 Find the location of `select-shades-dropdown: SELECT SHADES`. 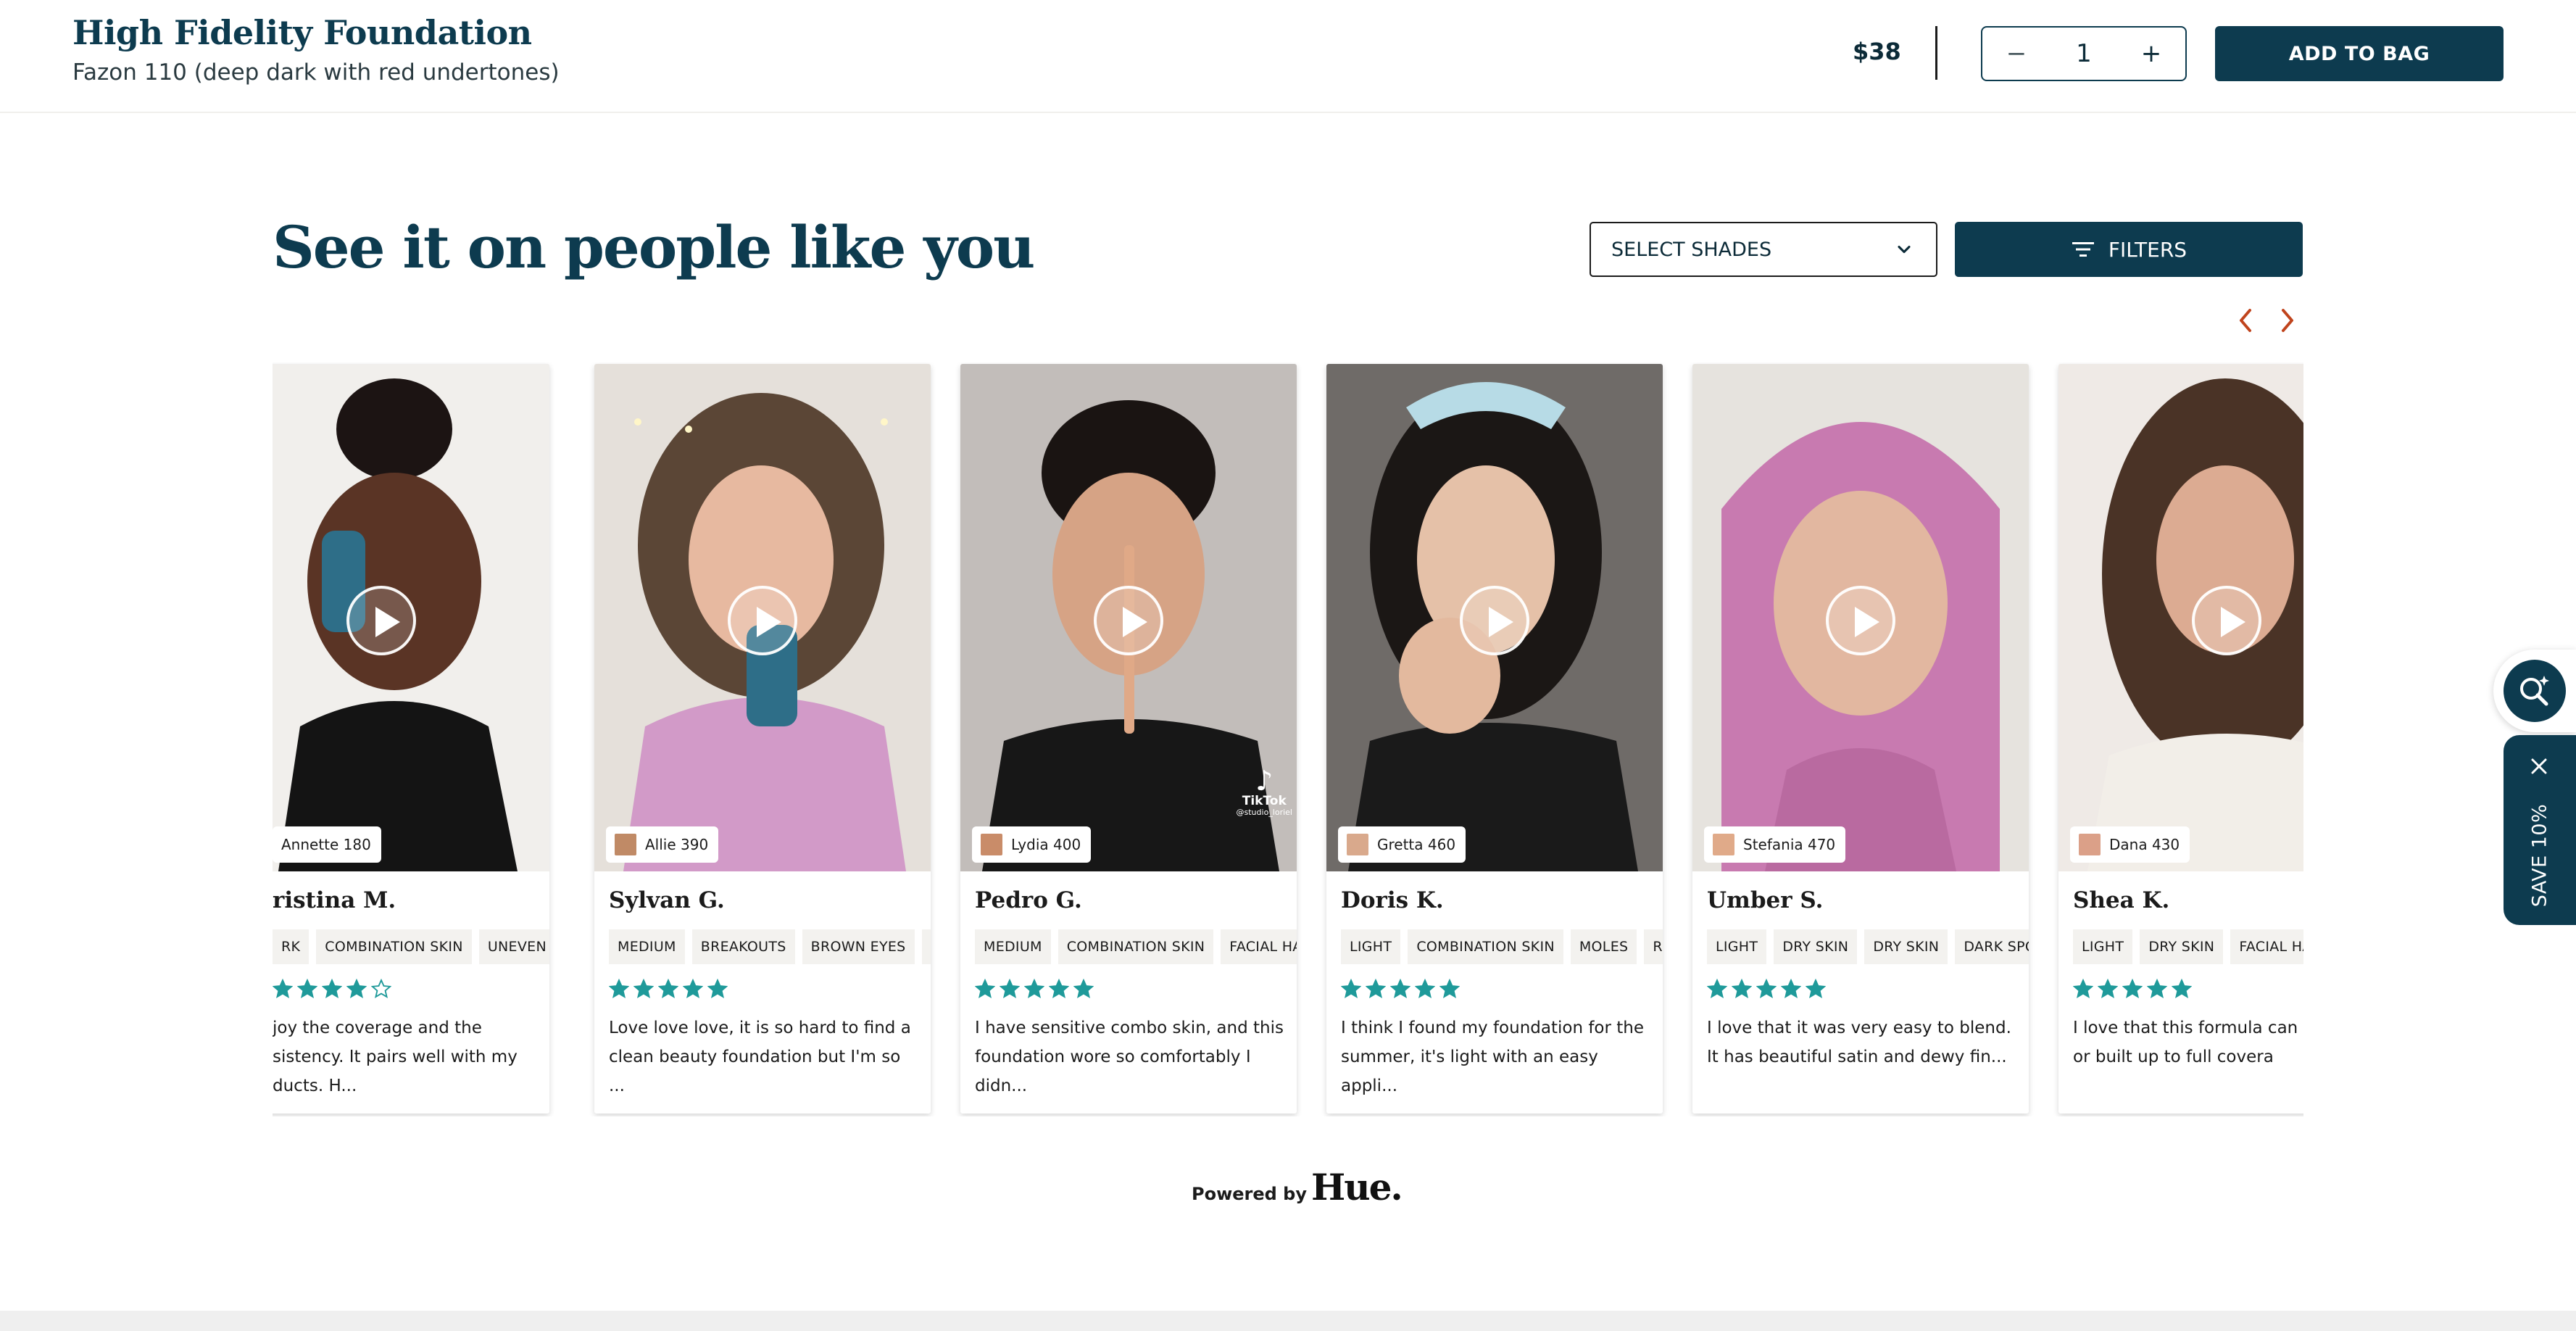

select-shades-dropdown: SELECT SHADES is located at coordinates (1763, 249).